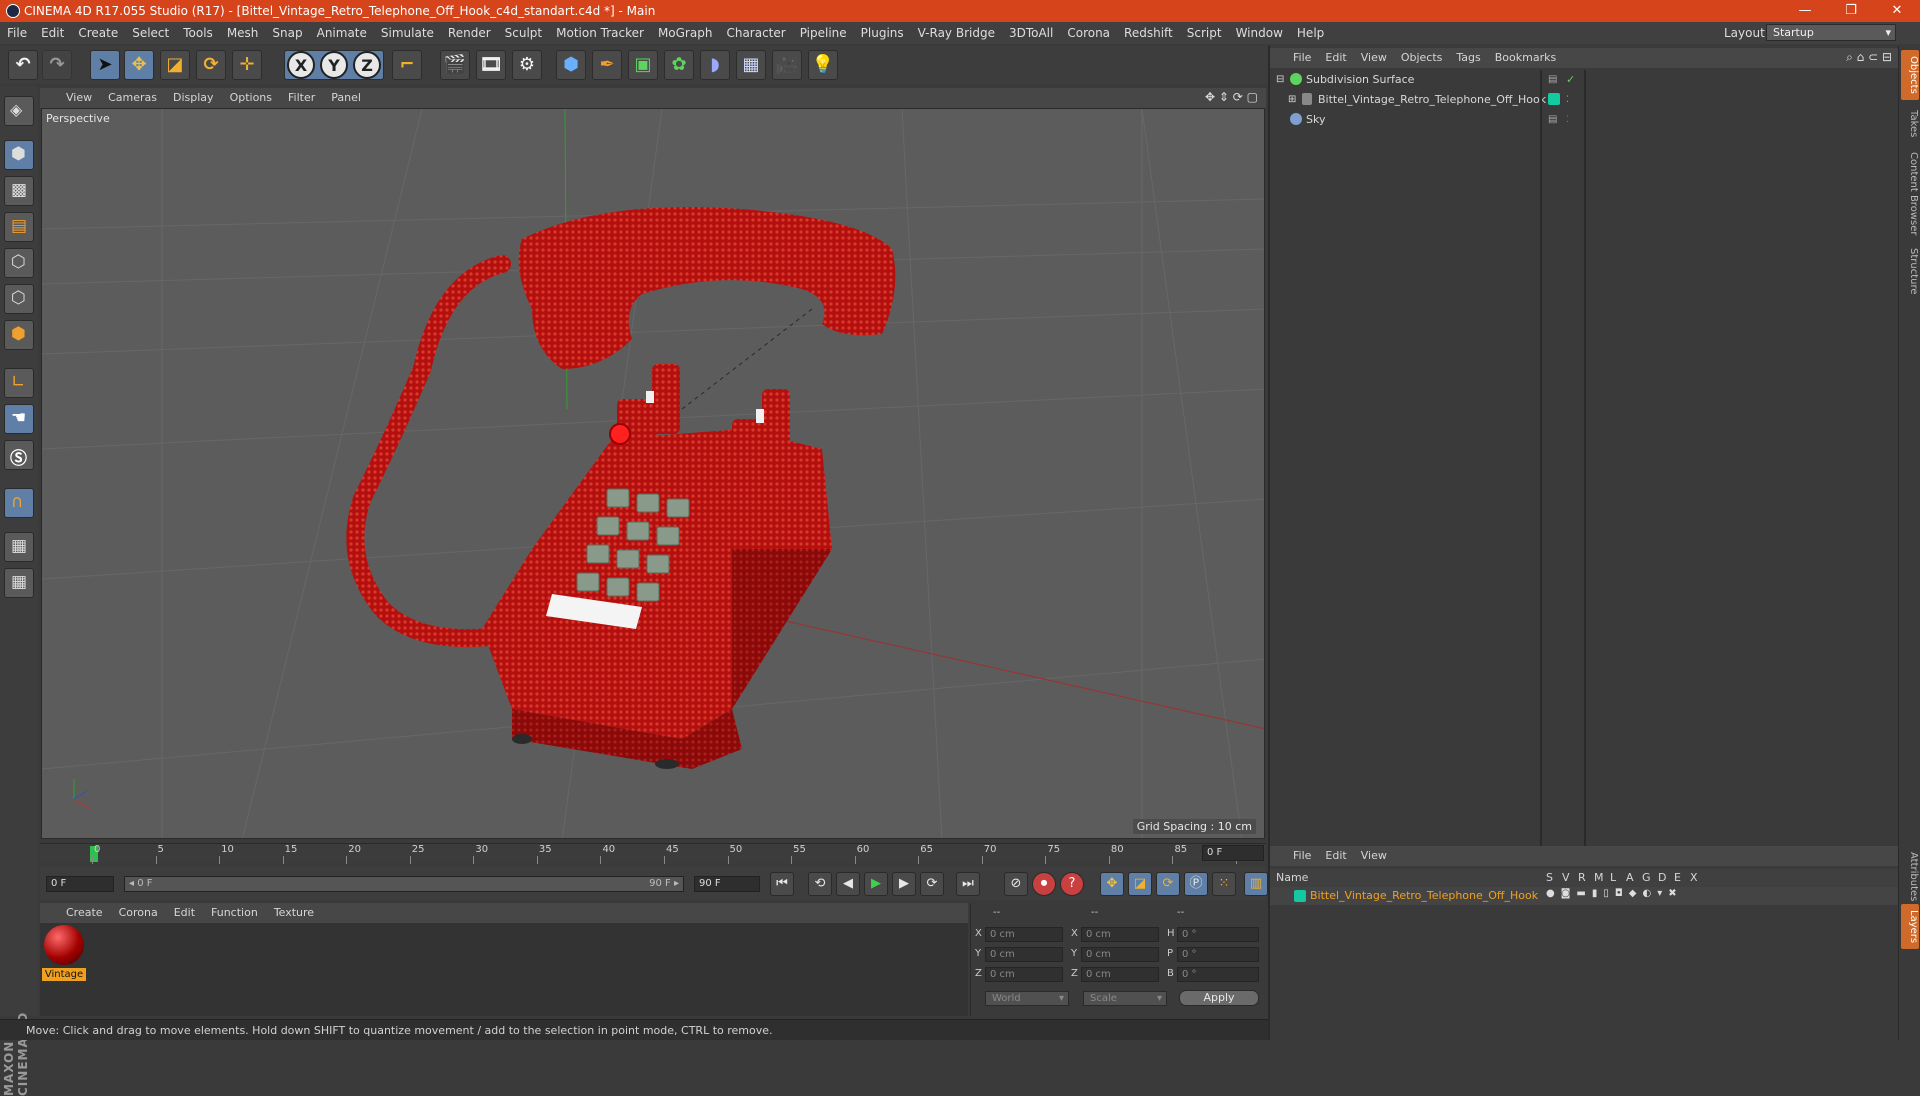 Image resolution: width=1920 pixels, height=1096 pixels. Describe the element at coordinates (1910, 75) in the screenshot. I see `tab-objects: Objects` at that location.